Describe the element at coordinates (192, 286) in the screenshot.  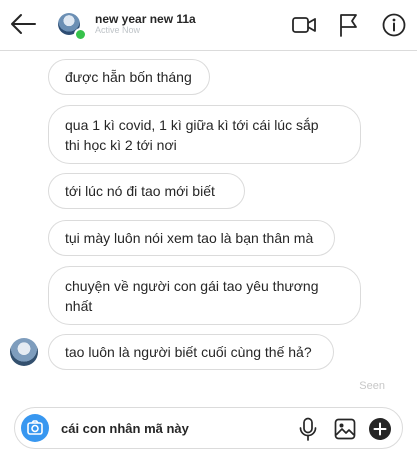
I see `message-text-line: chuyện về người con gái tao yêu thương` at that location.